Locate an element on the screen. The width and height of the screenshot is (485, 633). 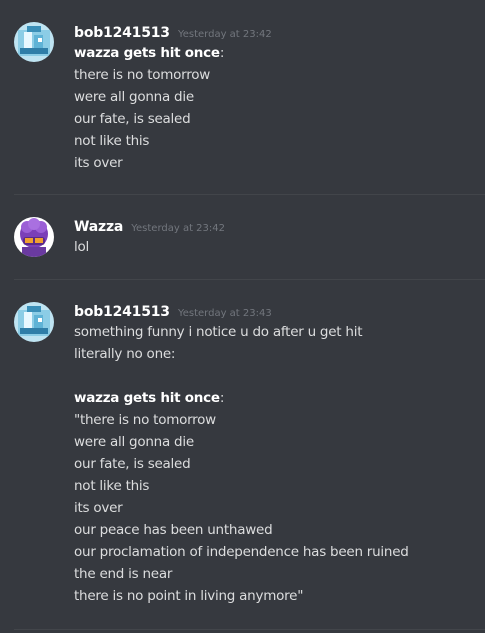
message-header: Wazza Yesterday at 23:42 is located at coordinates (149, 227).